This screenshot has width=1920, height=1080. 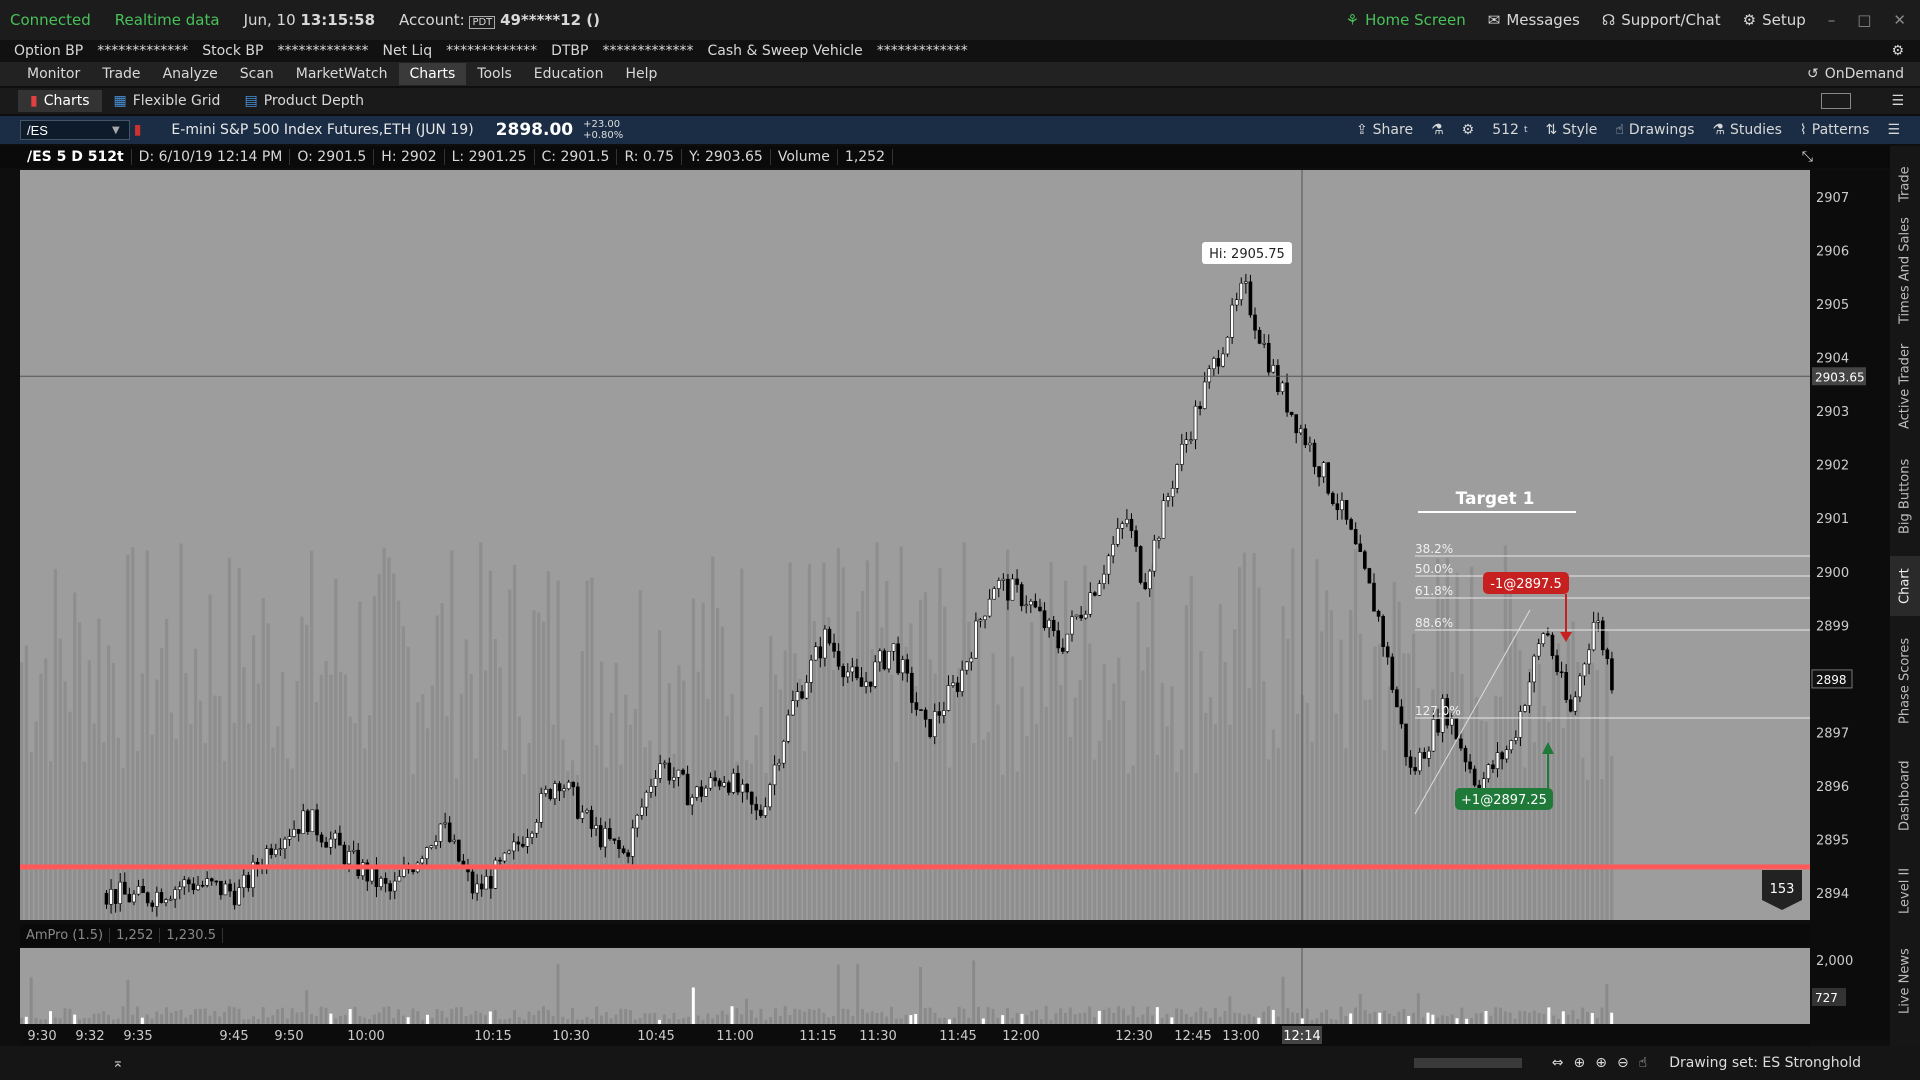 What do you see at coordinates (116, 130) in the screenshot?
I see `symbol-dropdown-icon: ▼` at bounding box center [116, 130].